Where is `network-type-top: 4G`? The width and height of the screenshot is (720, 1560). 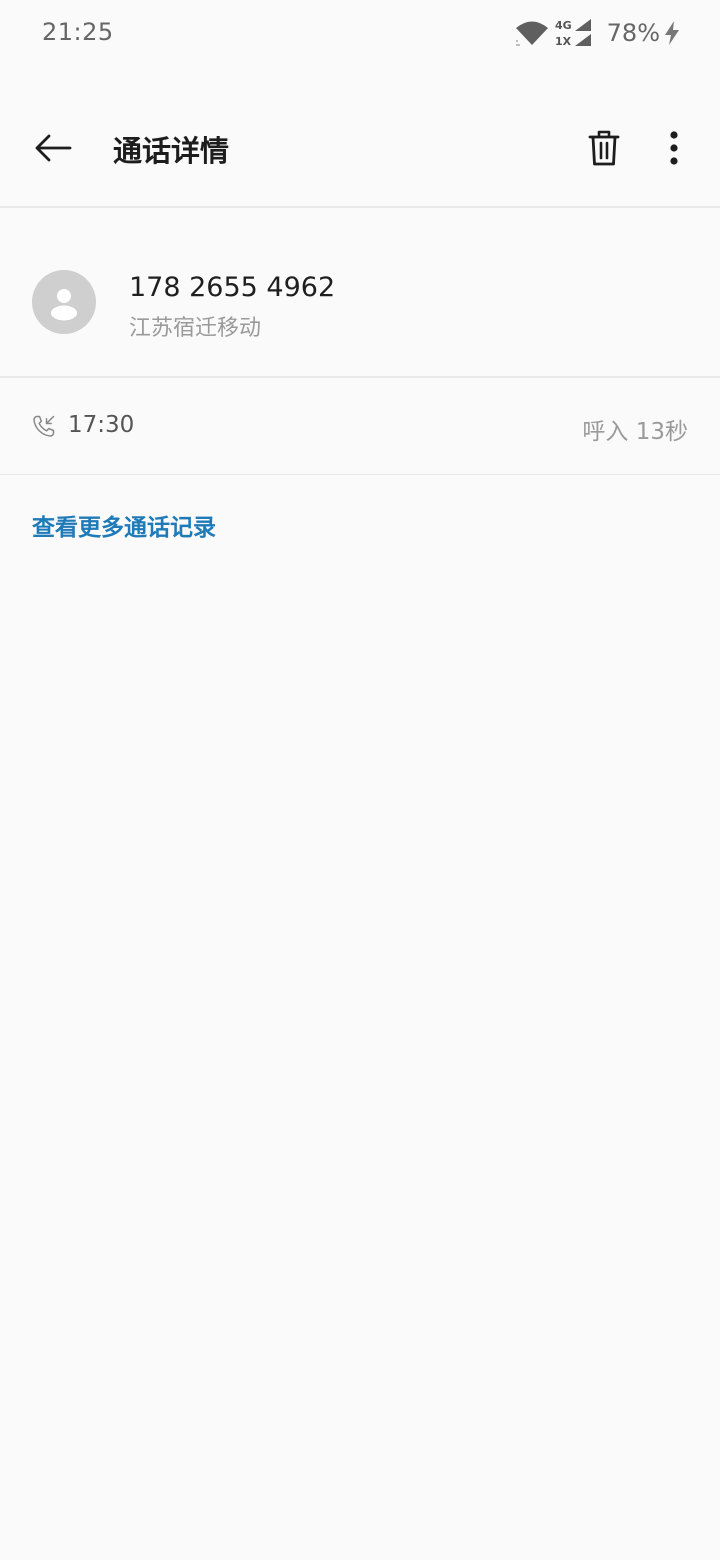 network-type-top: 4G is located at coordinates (563, 25).